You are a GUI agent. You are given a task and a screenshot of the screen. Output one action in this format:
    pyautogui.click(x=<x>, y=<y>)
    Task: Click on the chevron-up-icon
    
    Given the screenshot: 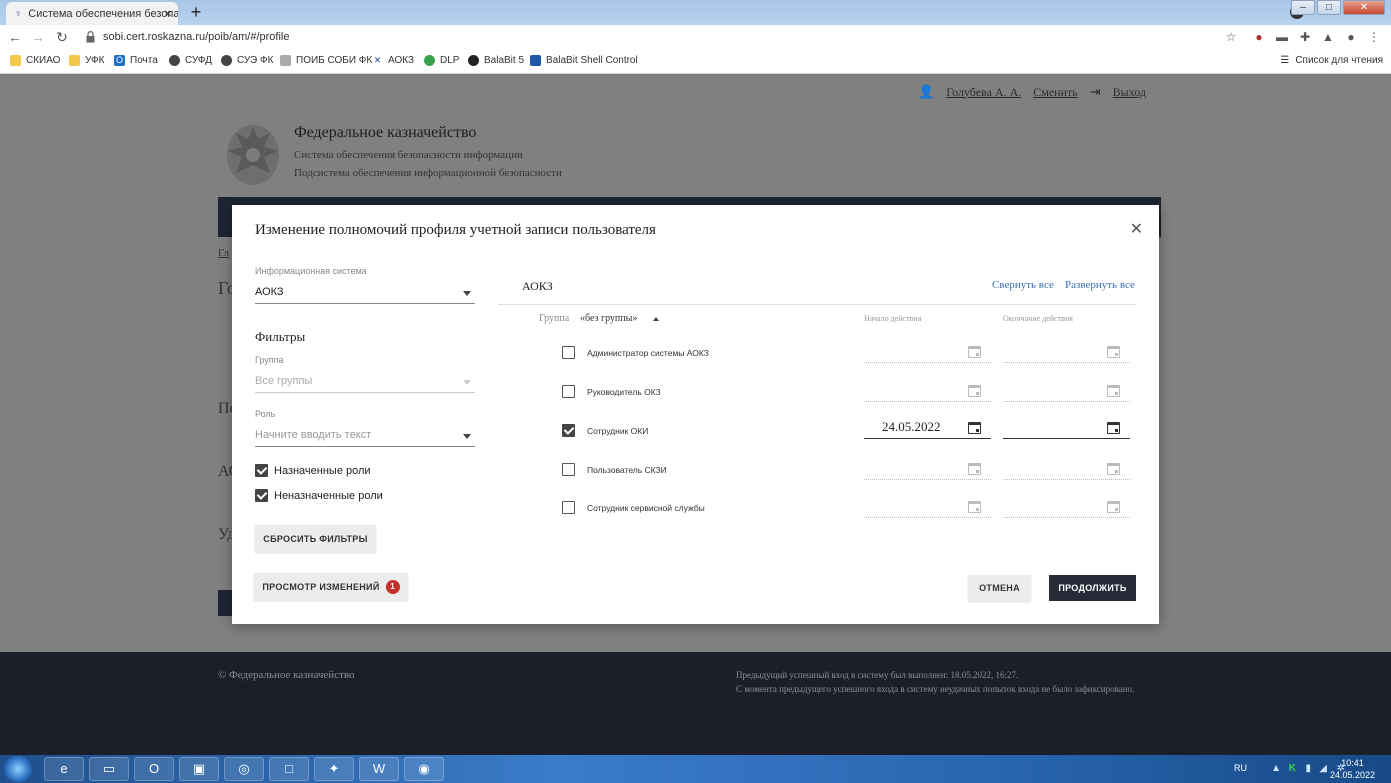 What is the action you would take?
    pyautogui.click(x=656, y=319)
    